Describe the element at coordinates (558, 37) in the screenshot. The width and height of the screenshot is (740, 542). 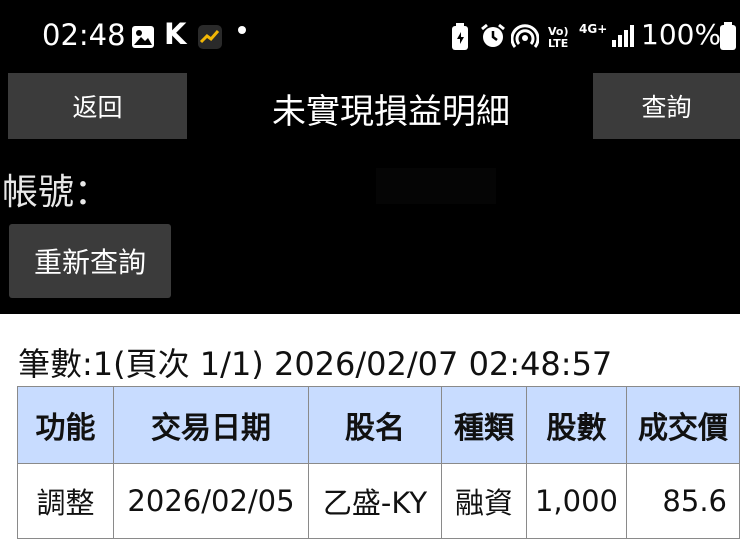
I see `volte-icon: Vo) LTE` at that location.